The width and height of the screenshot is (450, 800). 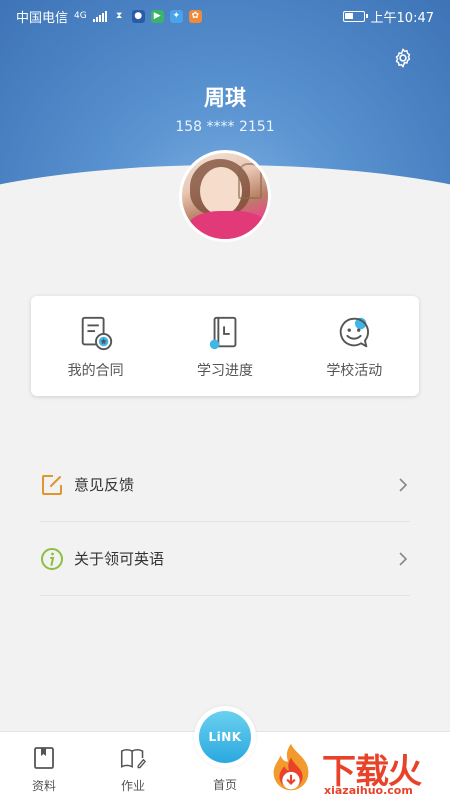 I want to click on gear-icon, so click(x=403, y=58).